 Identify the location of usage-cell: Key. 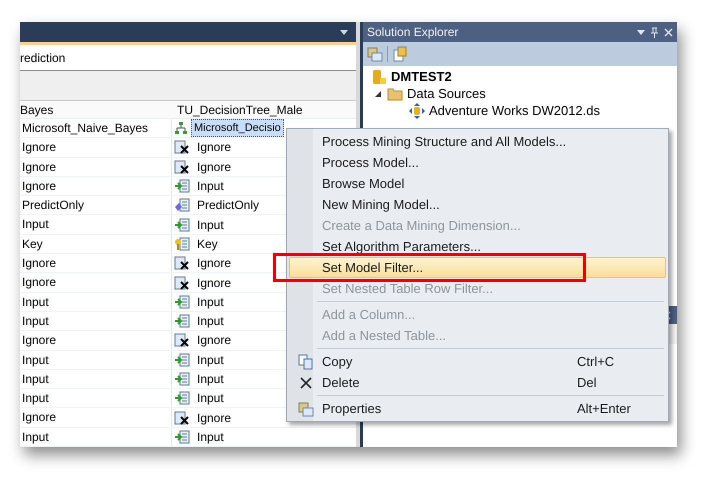
(207, 243).